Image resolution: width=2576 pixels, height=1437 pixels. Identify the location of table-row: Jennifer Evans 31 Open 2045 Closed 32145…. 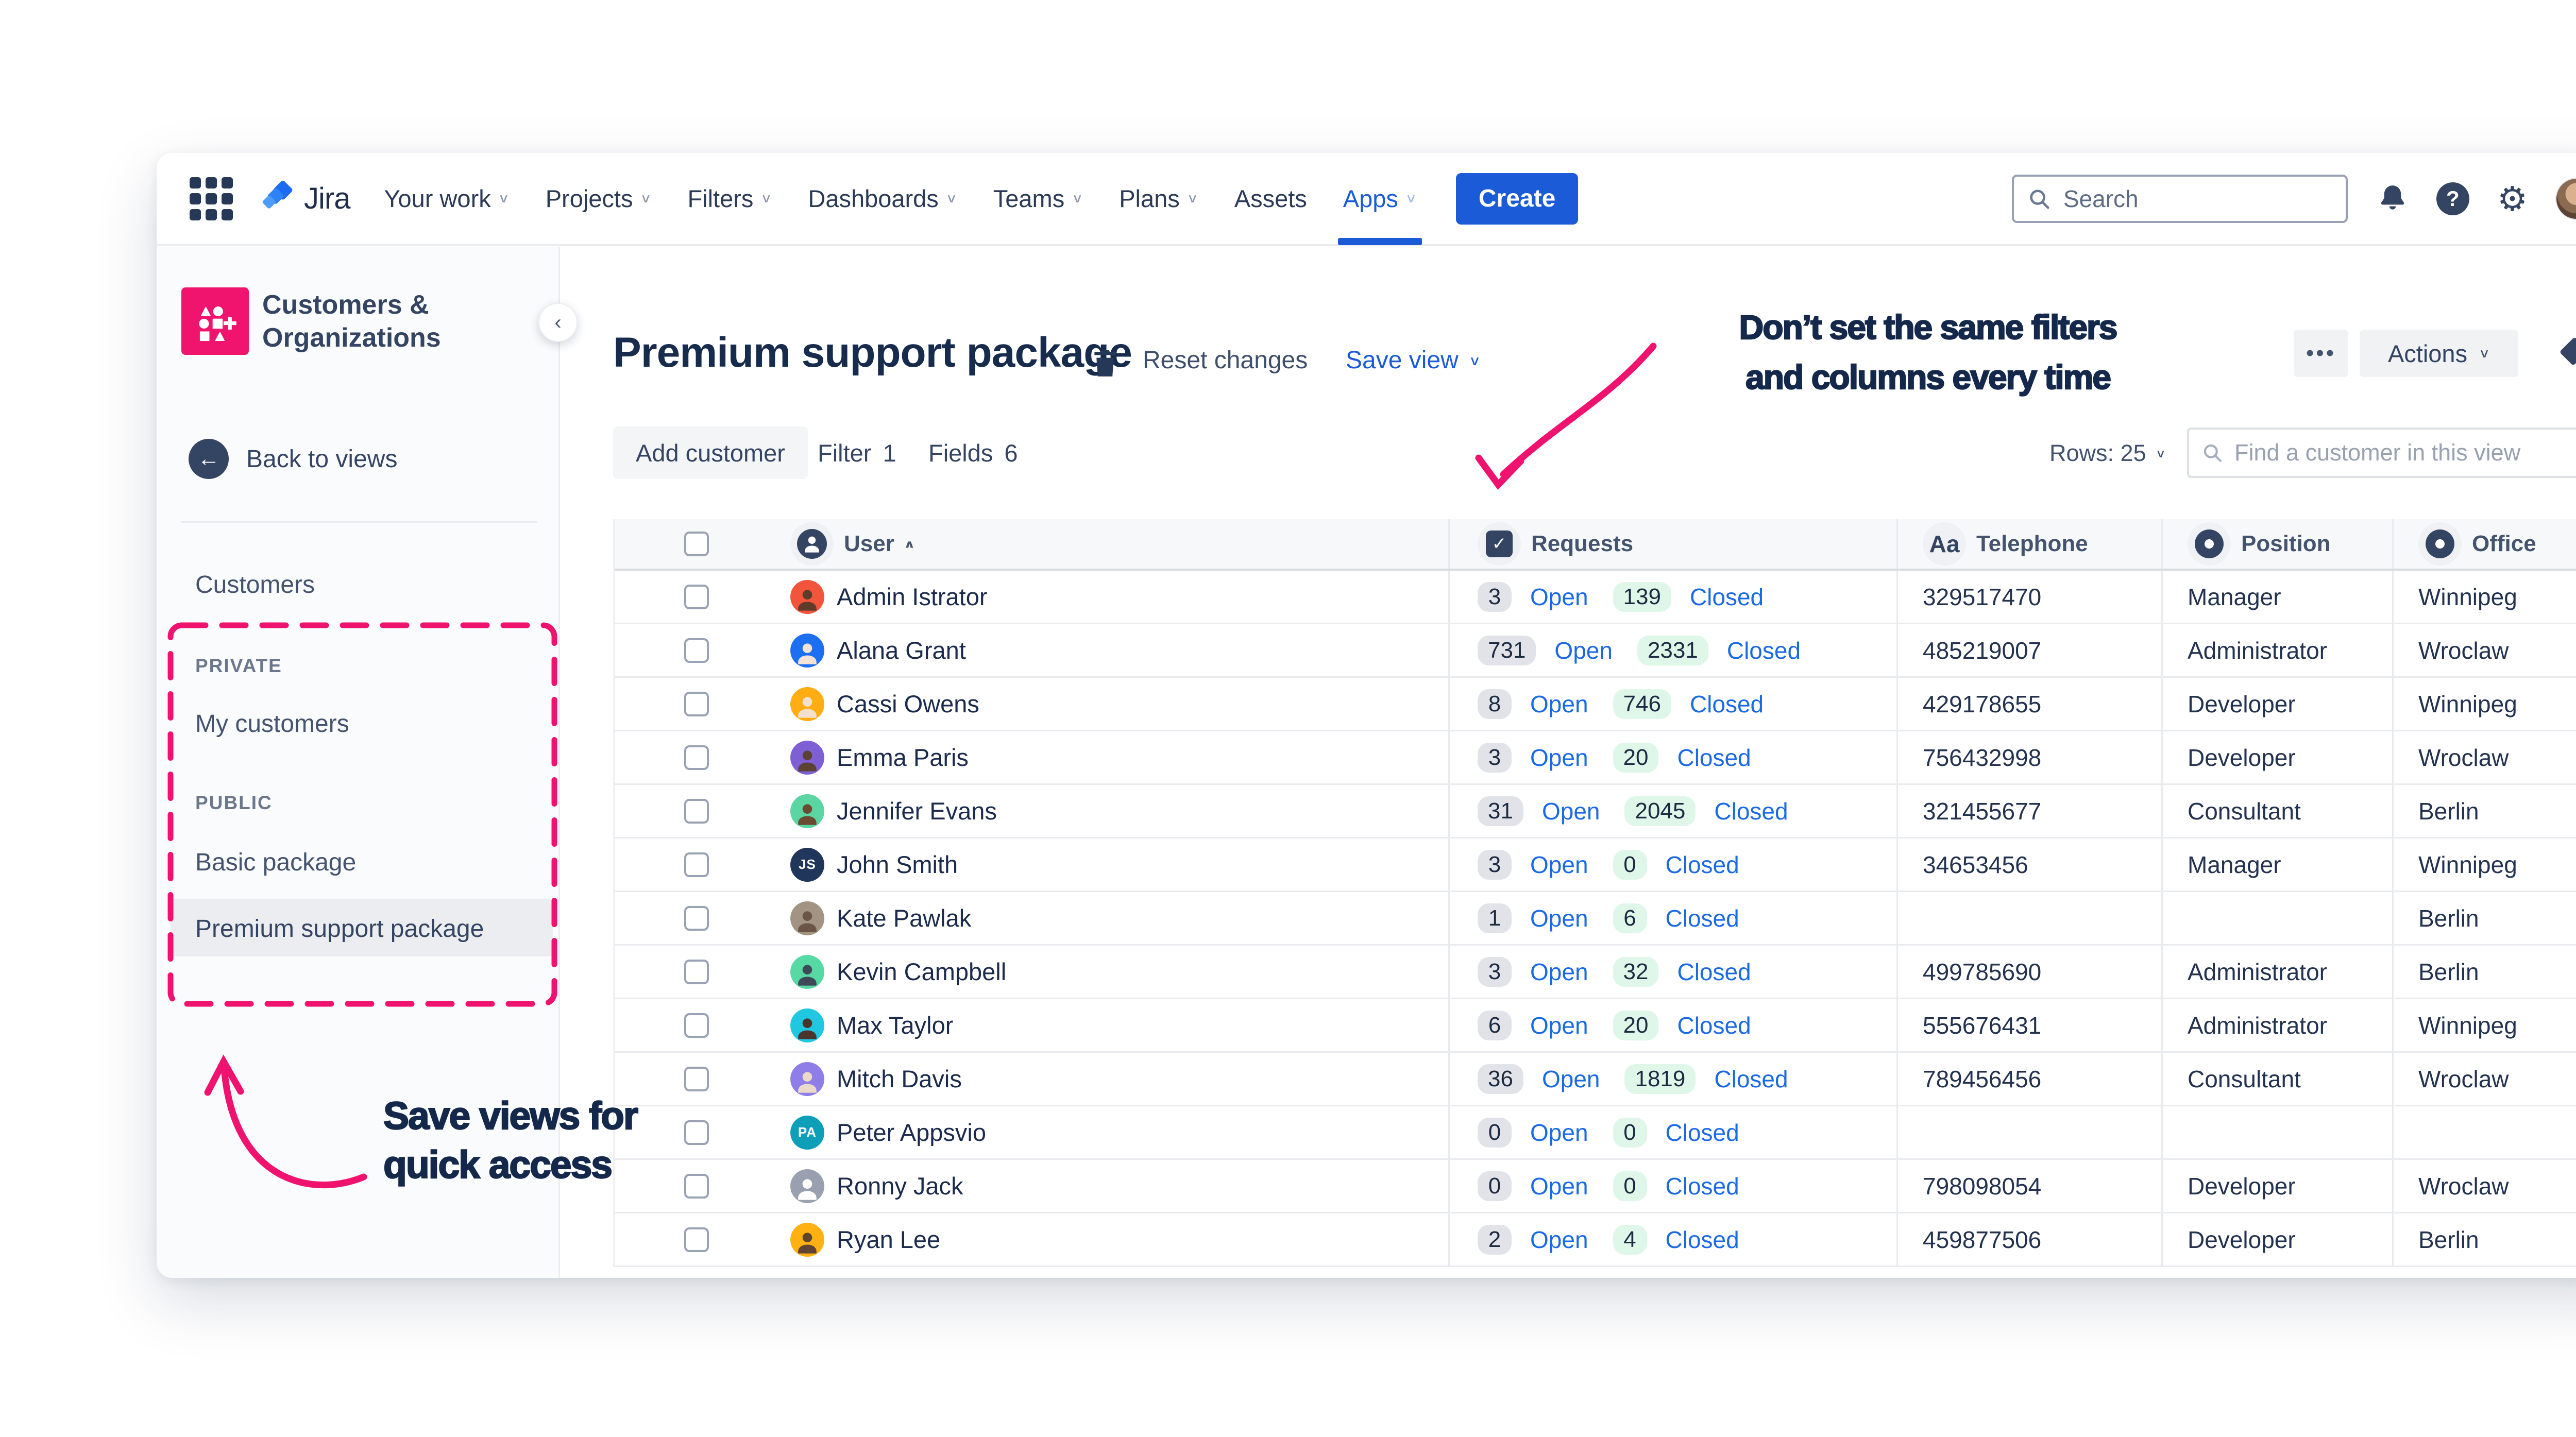
(1595, 812).